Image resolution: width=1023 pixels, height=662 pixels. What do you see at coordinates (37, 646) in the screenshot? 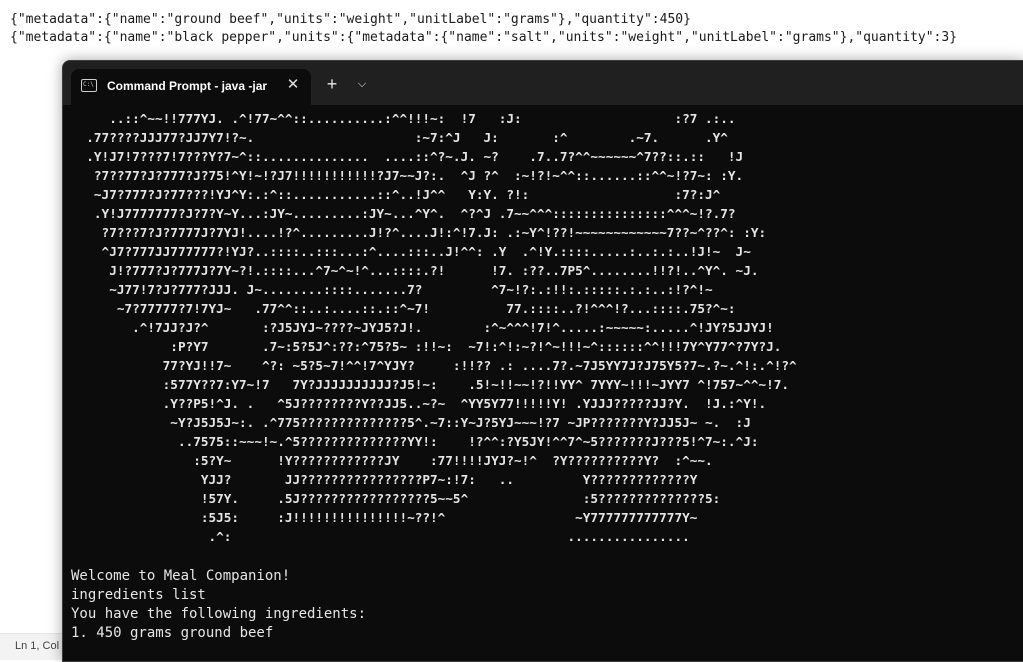
I see `cursor-position: Ln 1, Col` at bounding box center [37, 646].